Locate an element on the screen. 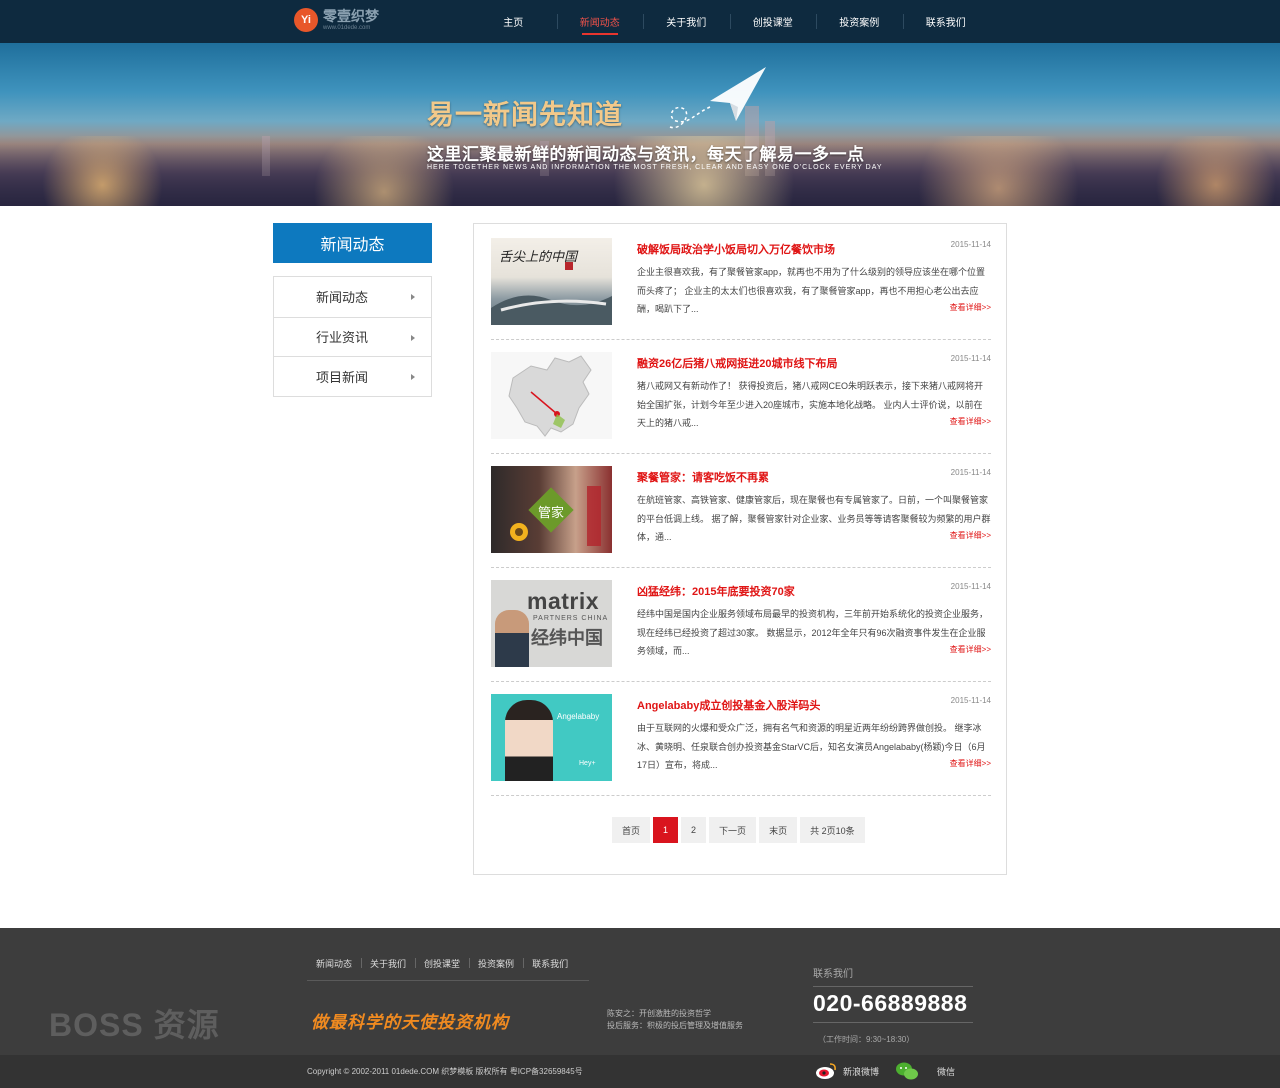 This screenshot has width=1280, height=1088. nav-home: 主页 is located at coordinates (513, 21).